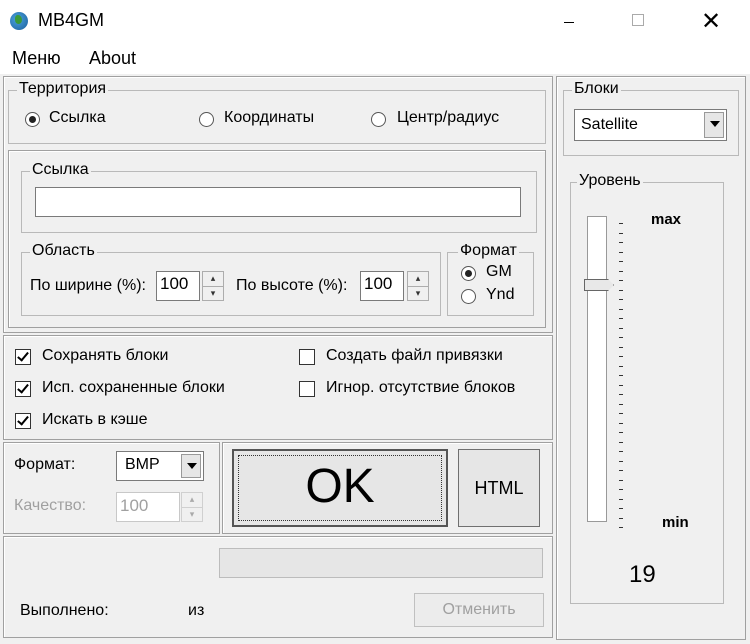 The width and height of the screenshot is (750, 644). What do you see at coordinates (448, 117) in the screenshot?
I see `radio-center-radius-label: Центр/радиус` at bounding box center [448, 117].